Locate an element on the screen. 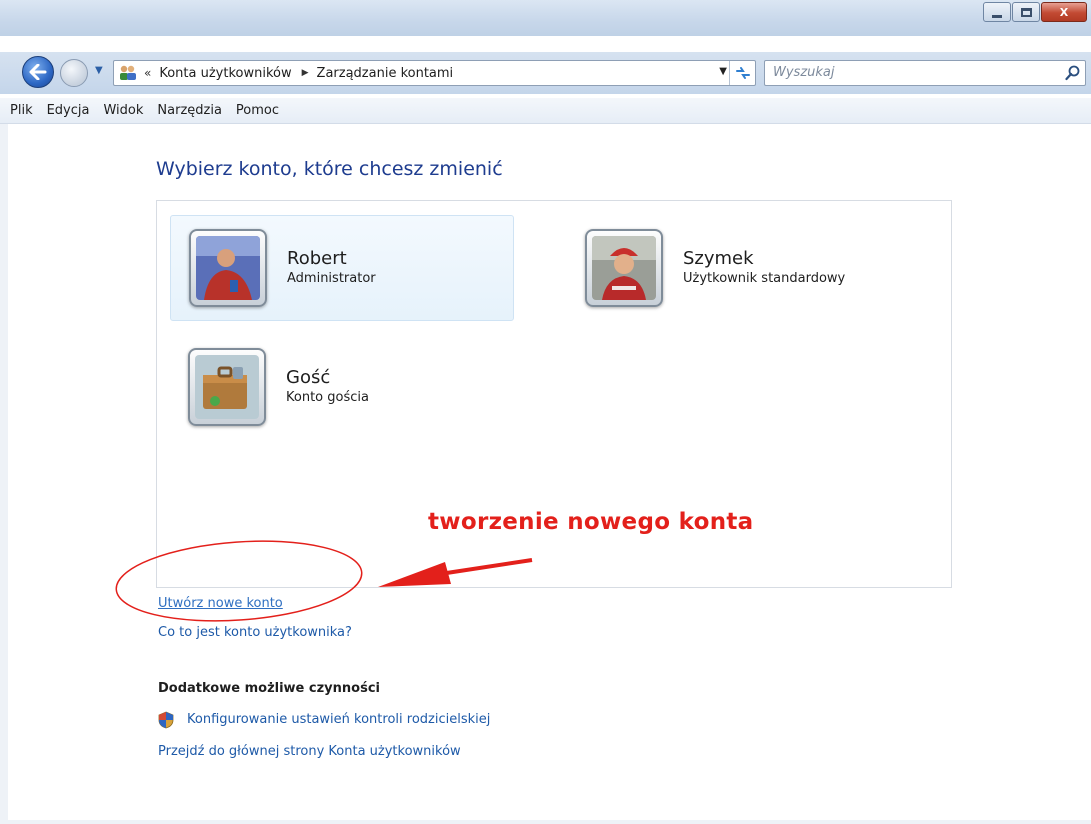 Image resolution: width=1091 pixels, height=824 pixels. breadcrumb-konta: Konta użytkowników is located at coordinates (225, 73).